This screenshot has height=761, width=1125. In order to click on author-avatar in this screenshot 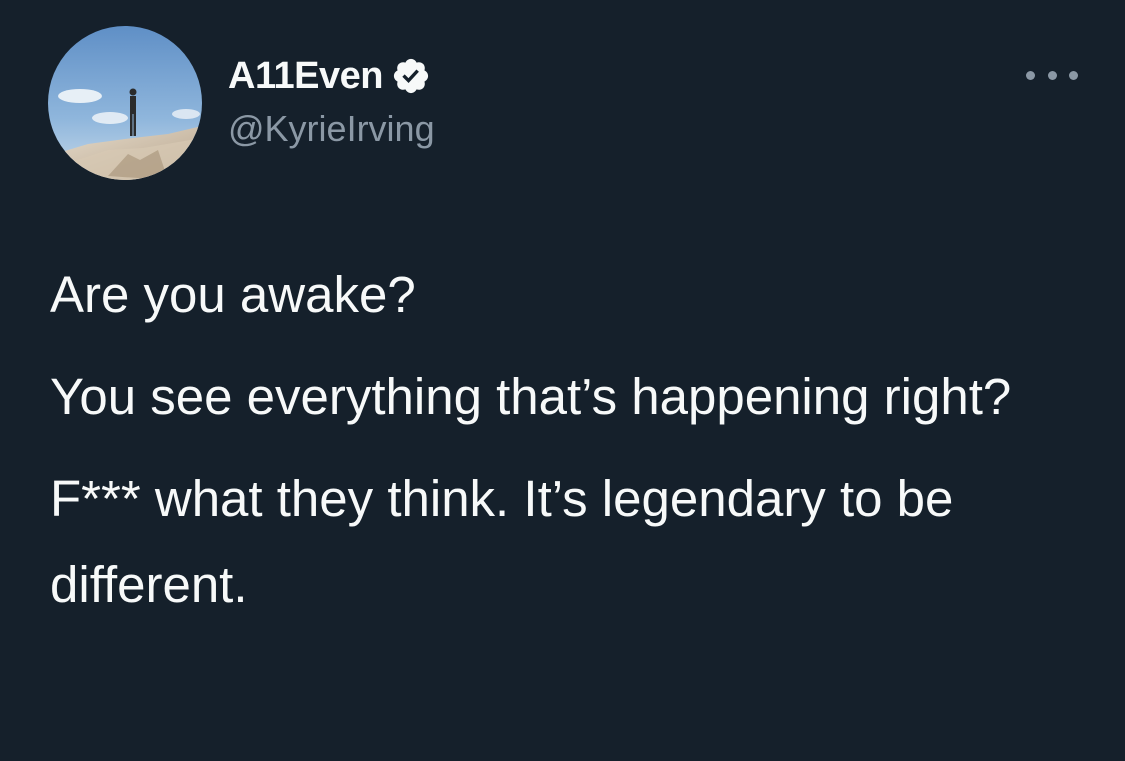, I will do `click(125, 103)`.